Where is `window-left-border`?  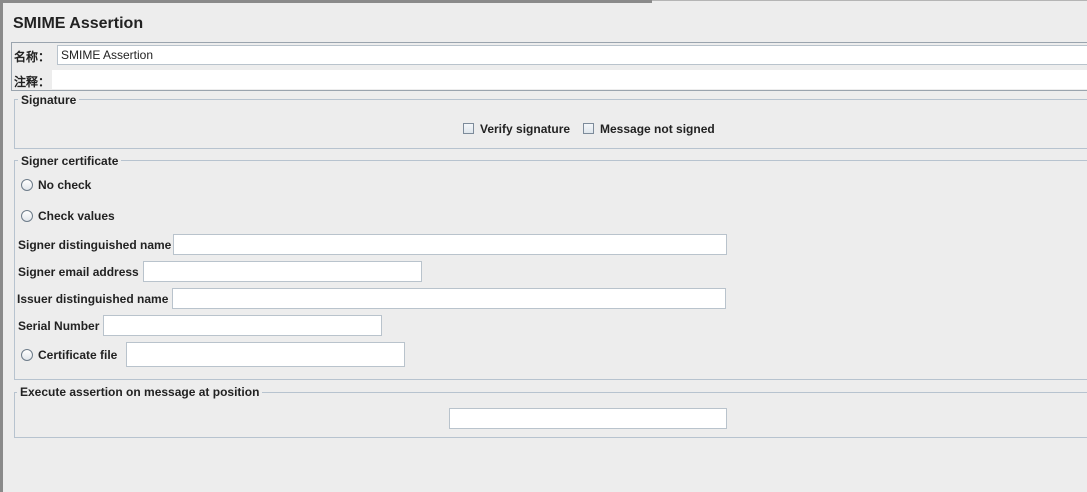 window-left-border is located at coordinates (1, 246).